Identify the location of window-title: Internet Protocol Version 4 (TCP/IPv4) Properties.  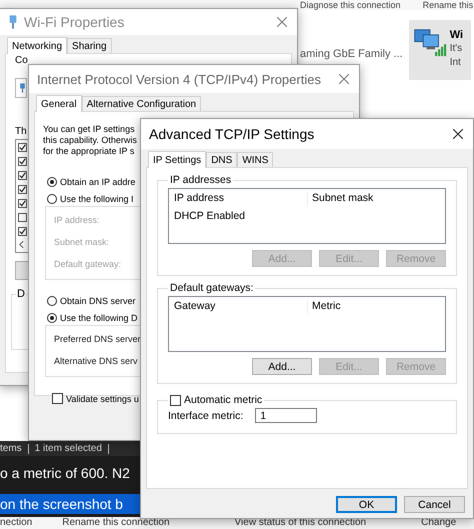
(179, 79).